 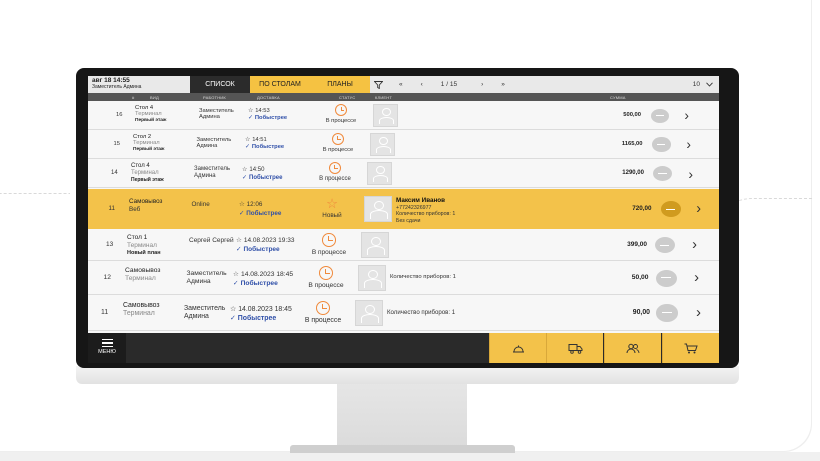 What do you see at coordinates (269, 240) in the screenshot?
I see `delivery-time-value: 14.08.2023 19:33` at bounding box center [269, 240].